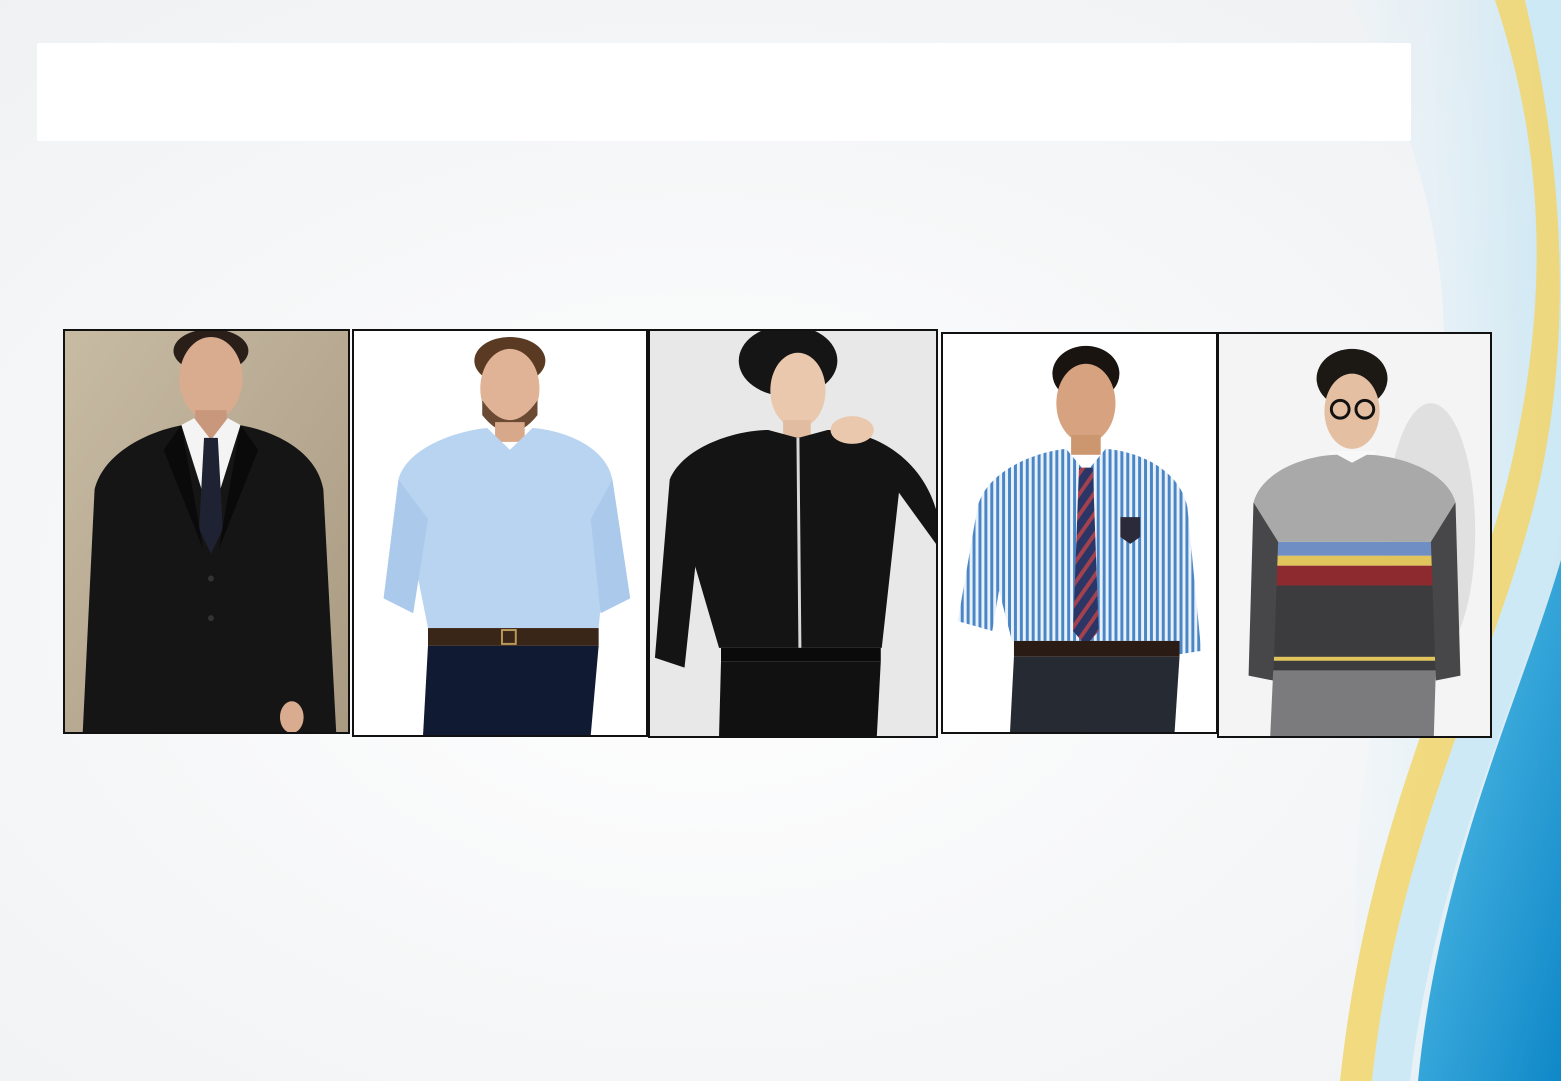 The width and height of the screenshot is (1561, 1081). Describe the element at coordinates (793, 533) in the screenshot. I see `photo-man-in-black-shirt` at that location.